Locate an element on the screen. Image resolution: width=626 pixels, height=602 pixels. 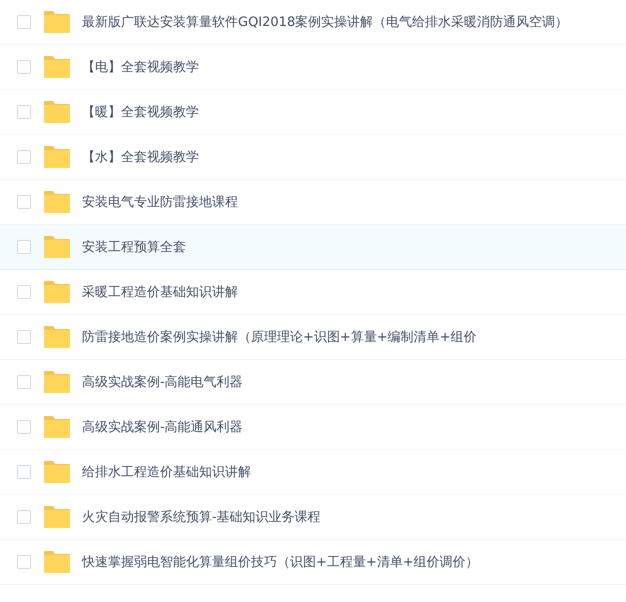
file-row: 高级实战案例-高能电气利器 is located at coordinates (313, 382).